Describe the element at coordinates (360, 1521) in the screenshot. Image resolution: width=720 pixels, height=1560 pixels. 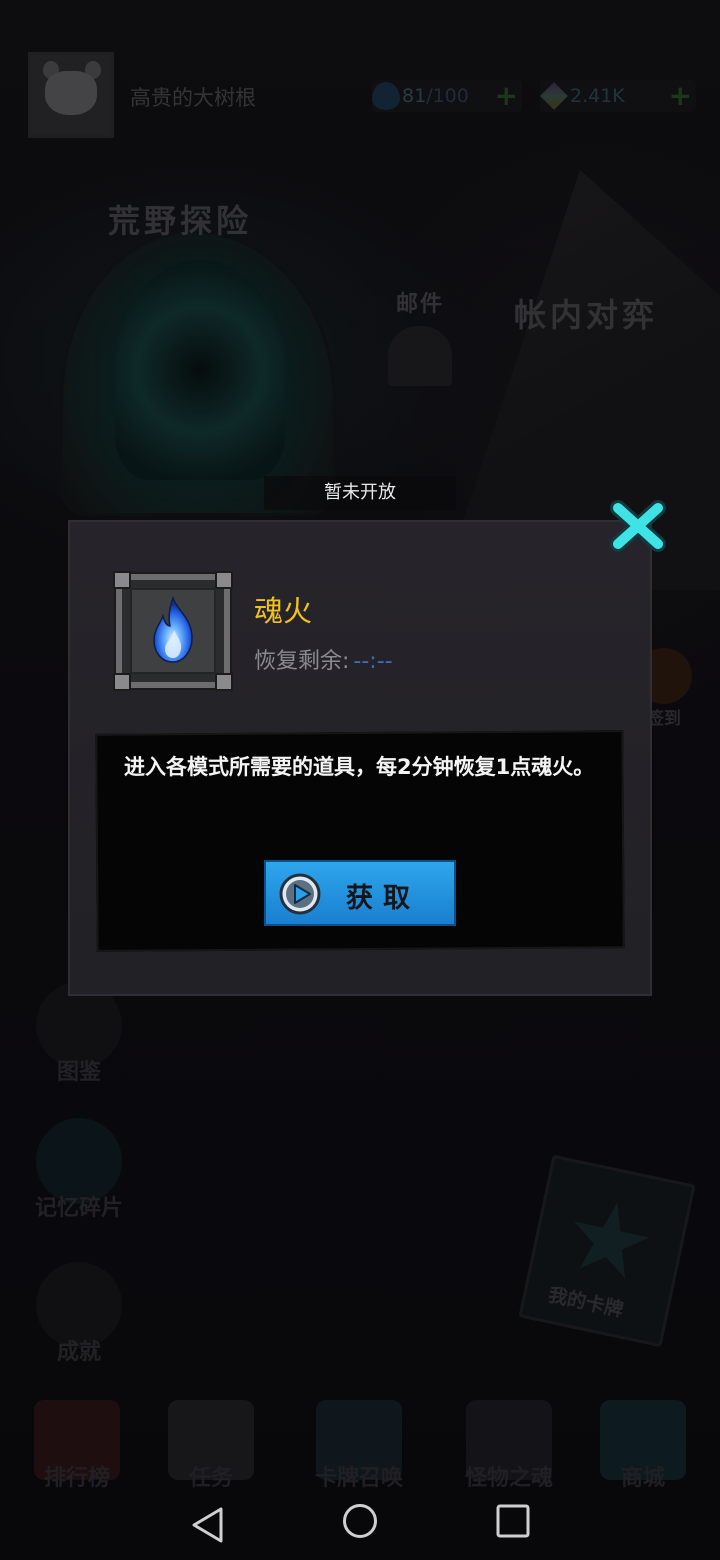
I see `home-icon` at that location.